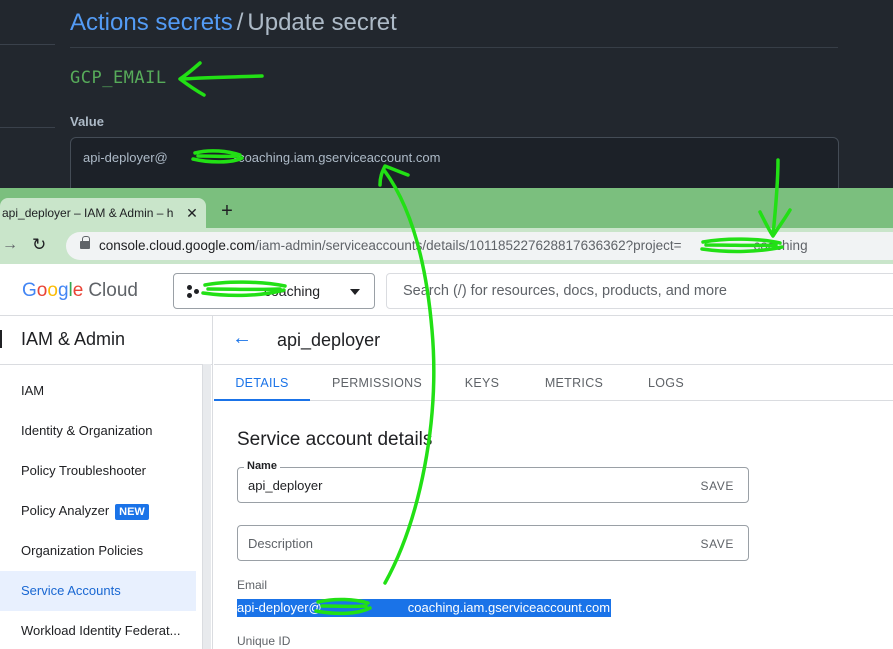  What do you see at coordinates (65, 510) in the screenshot?
I see `sidebar-item-label: Policy Analyzer` at bounding box center [65, 510].